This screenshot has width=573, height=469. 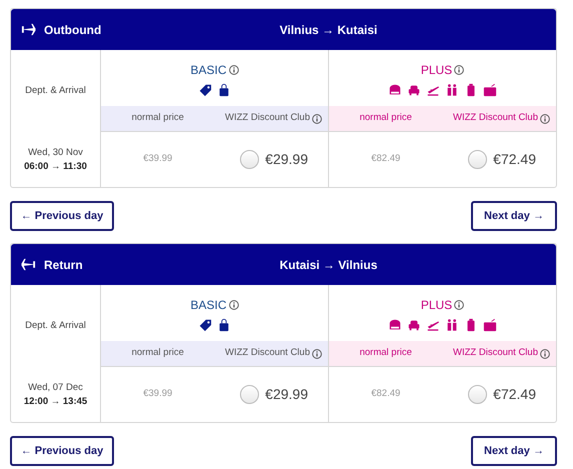 I want to click on section-title: Return, so click(x=63, y=265).